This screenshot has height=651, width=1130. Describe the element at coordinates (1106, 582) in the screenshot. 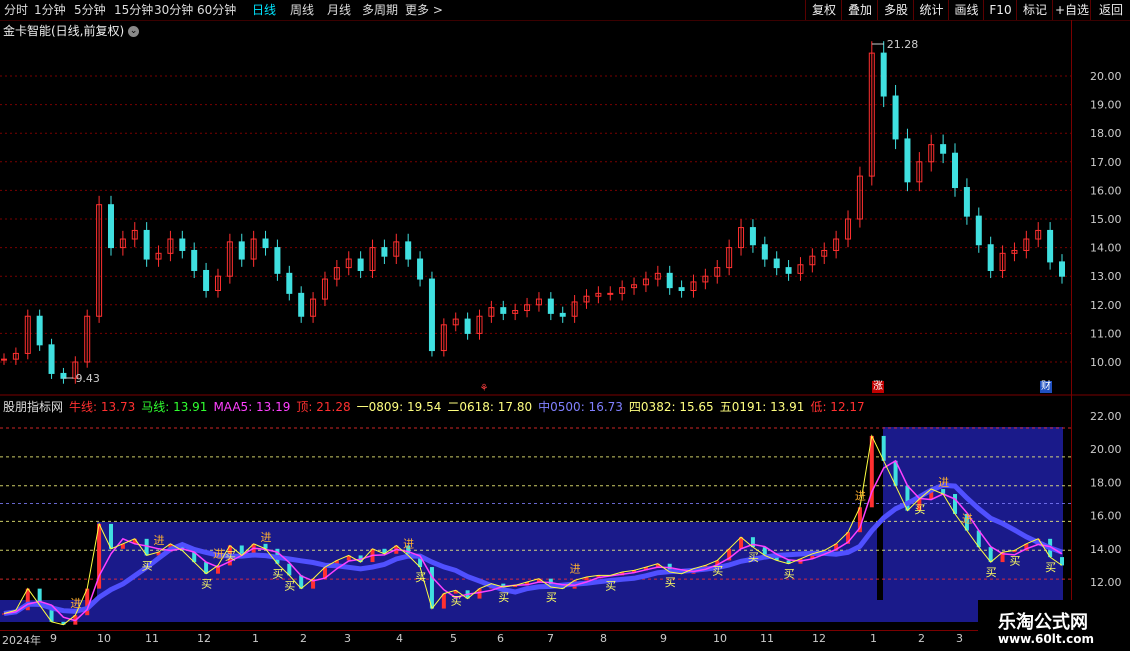

I see `y-tick-sub-5: 12.00` at that location.